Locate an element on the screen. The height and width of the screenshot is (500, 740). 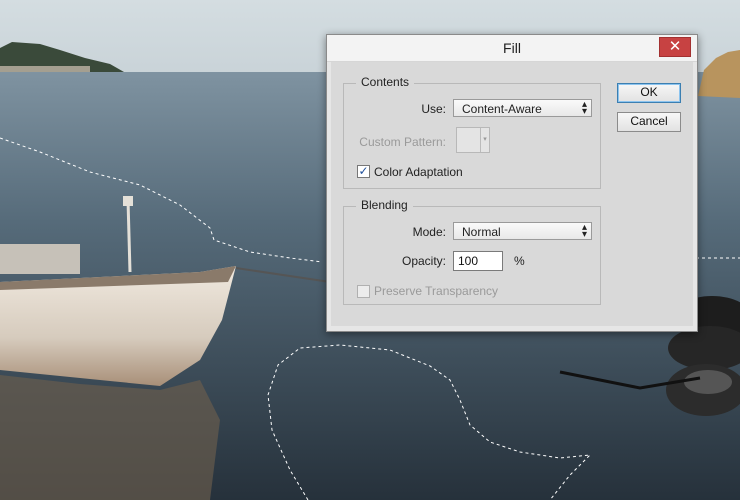
boat-reflection is located at coordinates (110, 437).